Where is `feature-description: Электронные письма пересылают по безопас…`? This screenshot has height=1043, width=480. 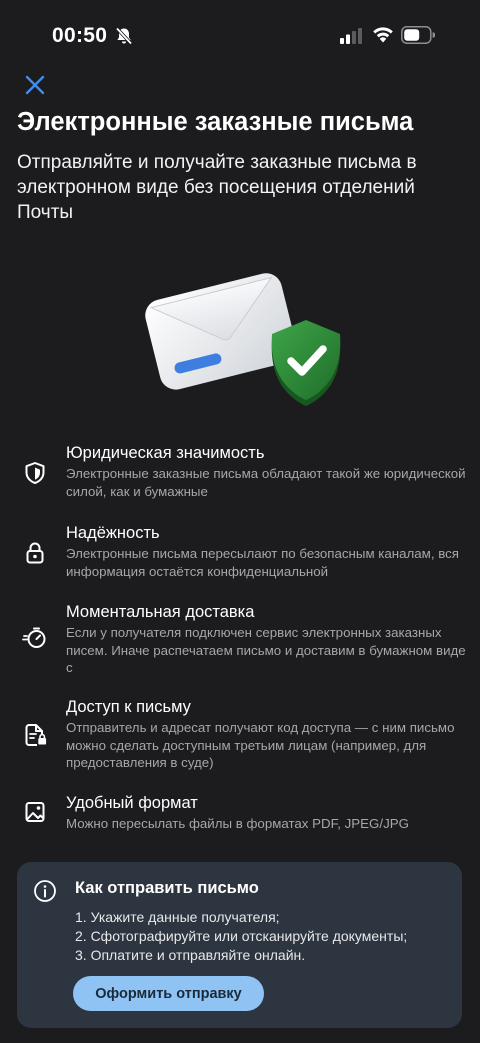 feature-description: Электронные письма пересылают по безопас… is located at coordinates (262, 562).